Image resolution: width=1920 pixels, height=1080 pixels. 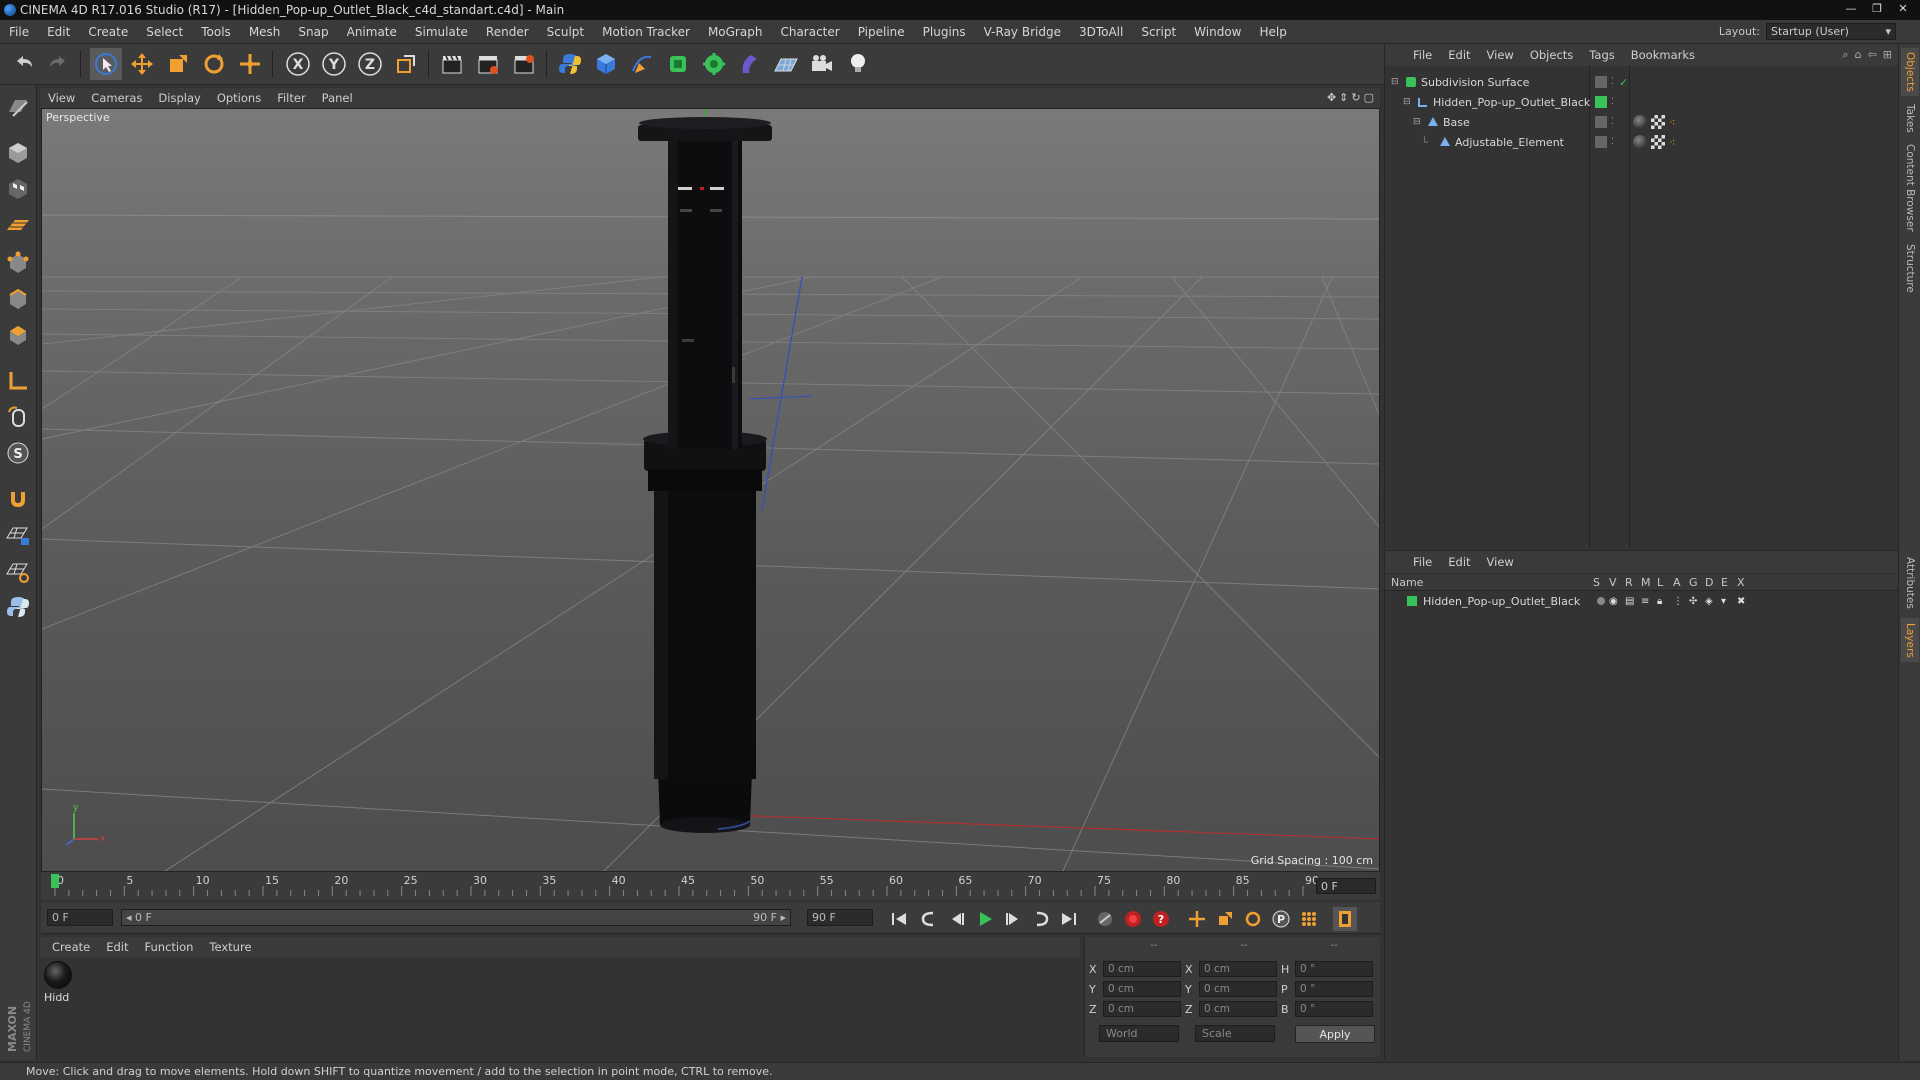 I want to click on rotate-tool-button, so click(x=214, y=64).